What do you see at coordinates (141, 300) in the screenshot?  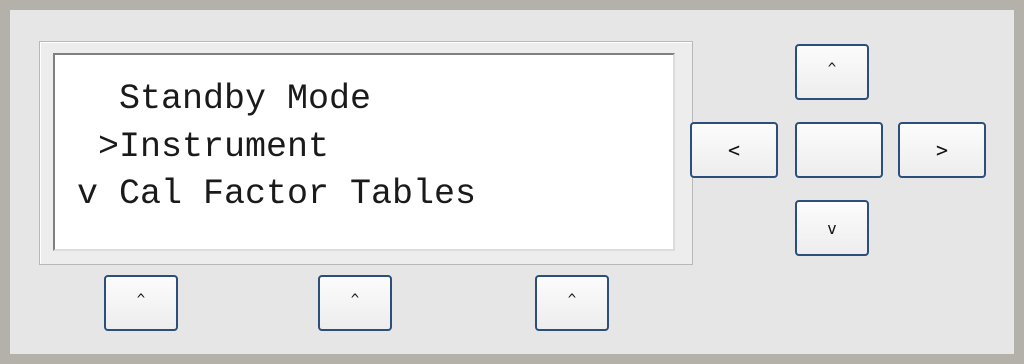 I see `softkey-1-label: ^` at bounding box center [141, 300].